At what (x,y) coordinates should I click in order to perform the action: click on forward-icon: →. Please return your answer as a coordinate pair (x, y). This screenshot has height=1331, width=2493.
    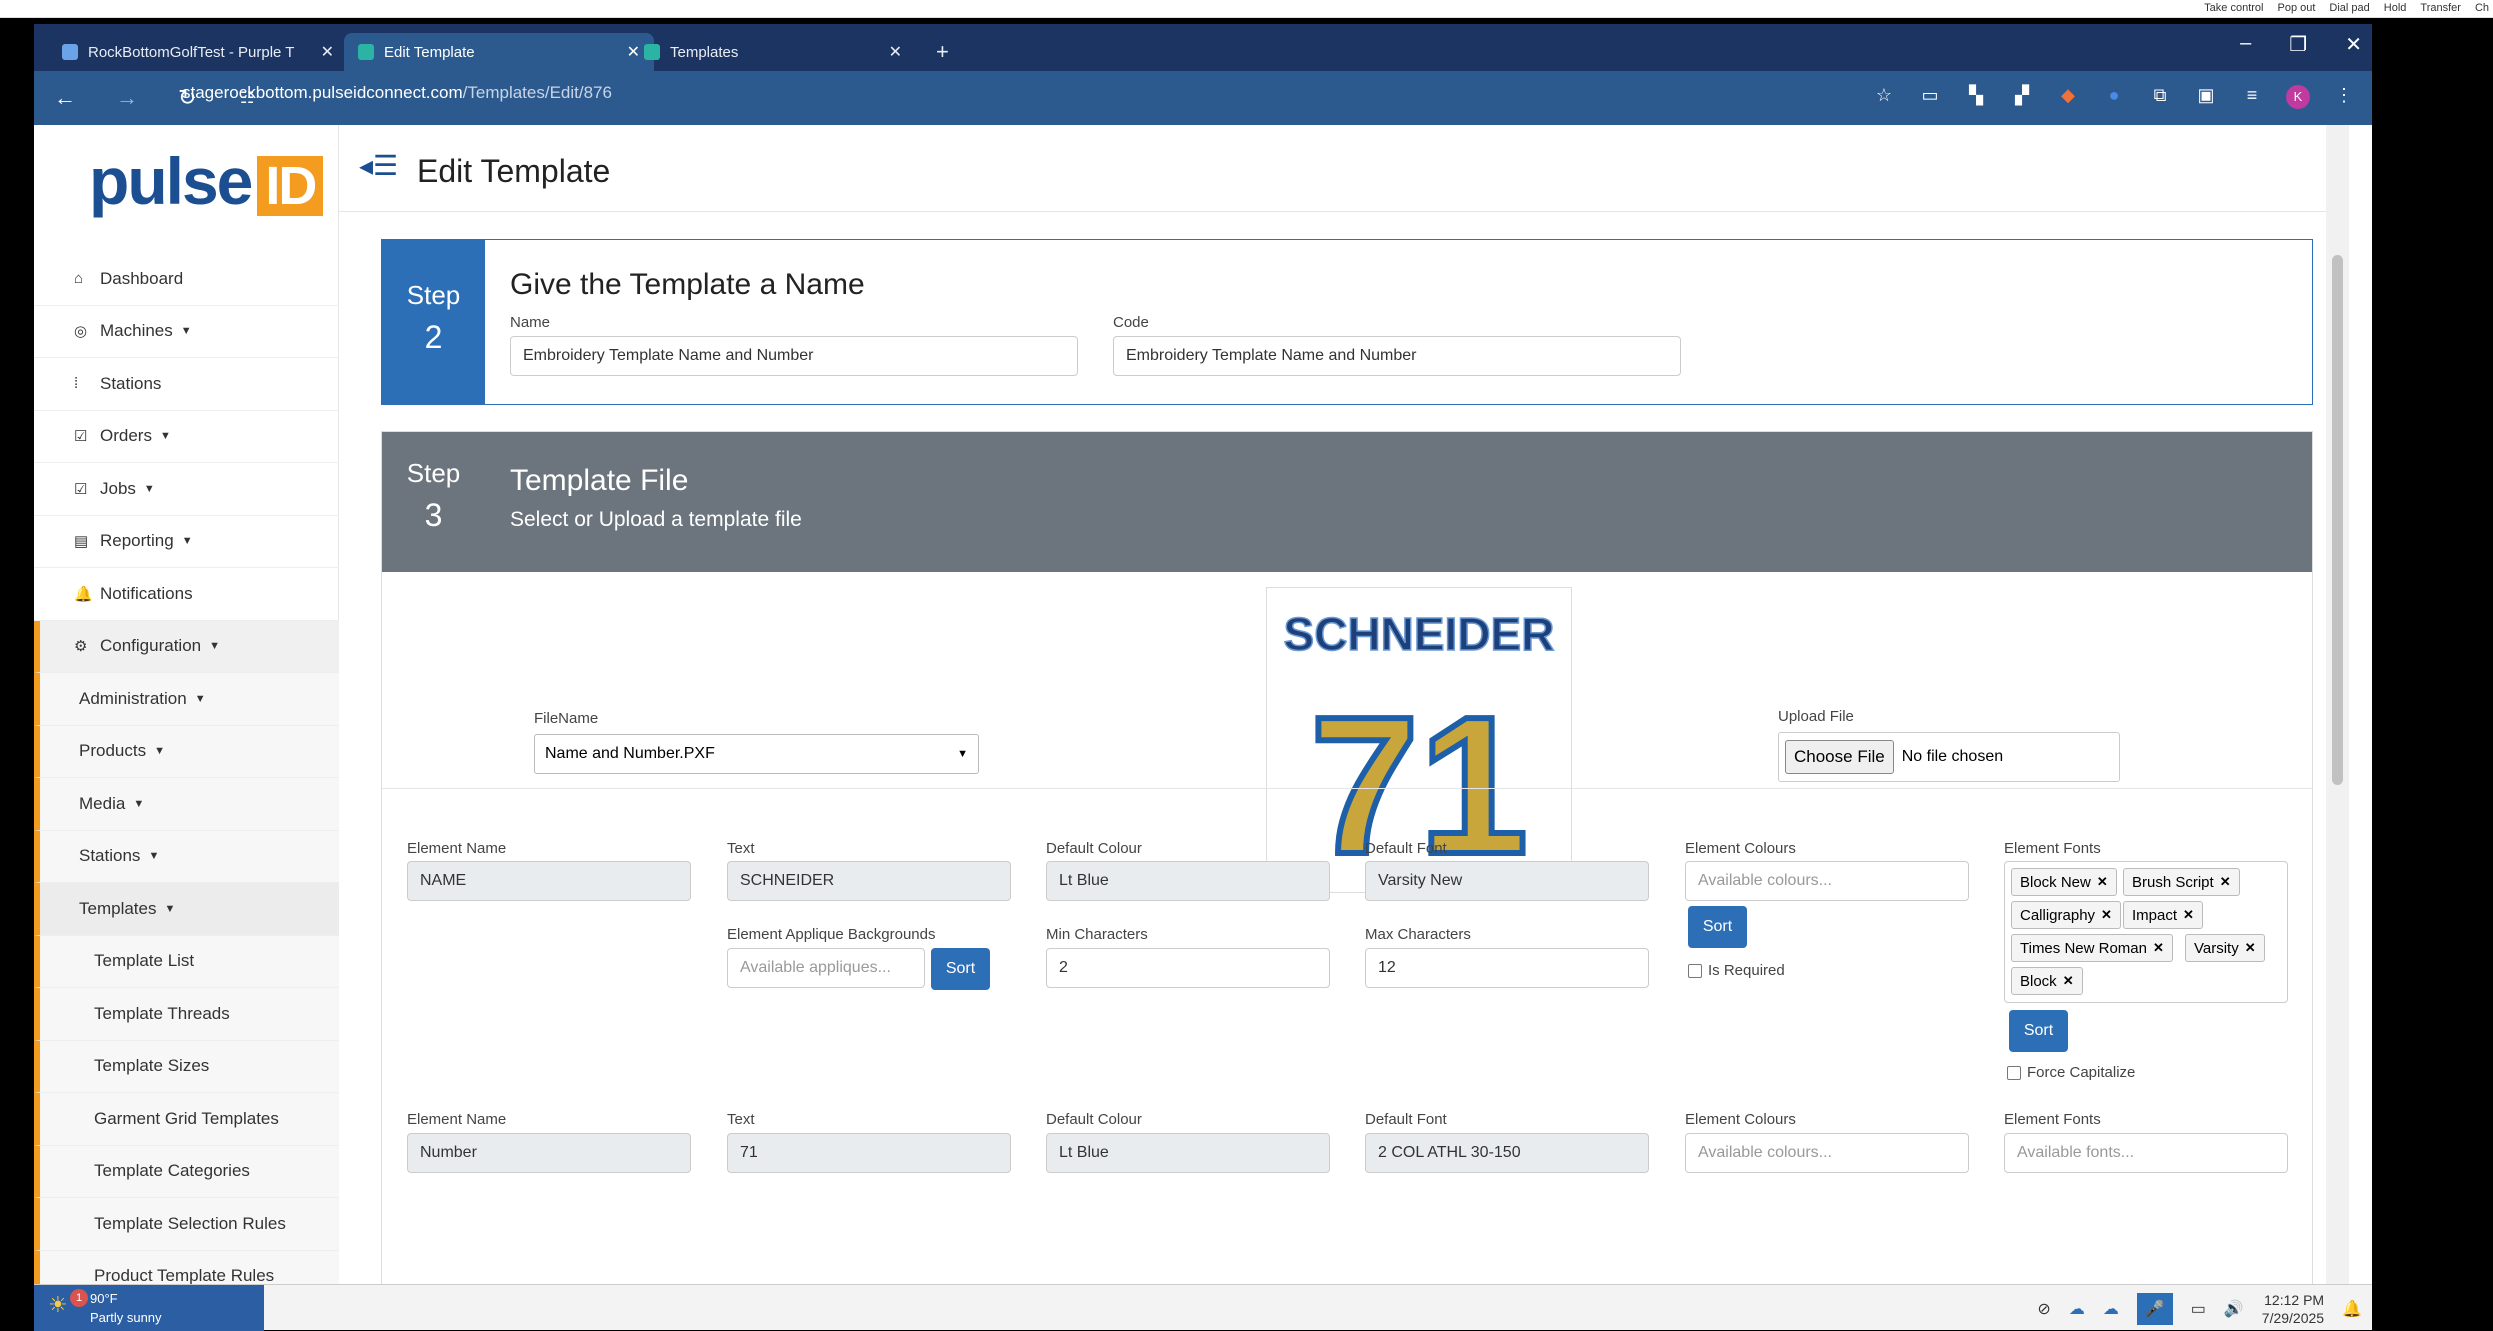
    Looking at the image, I should click on (137, 98).